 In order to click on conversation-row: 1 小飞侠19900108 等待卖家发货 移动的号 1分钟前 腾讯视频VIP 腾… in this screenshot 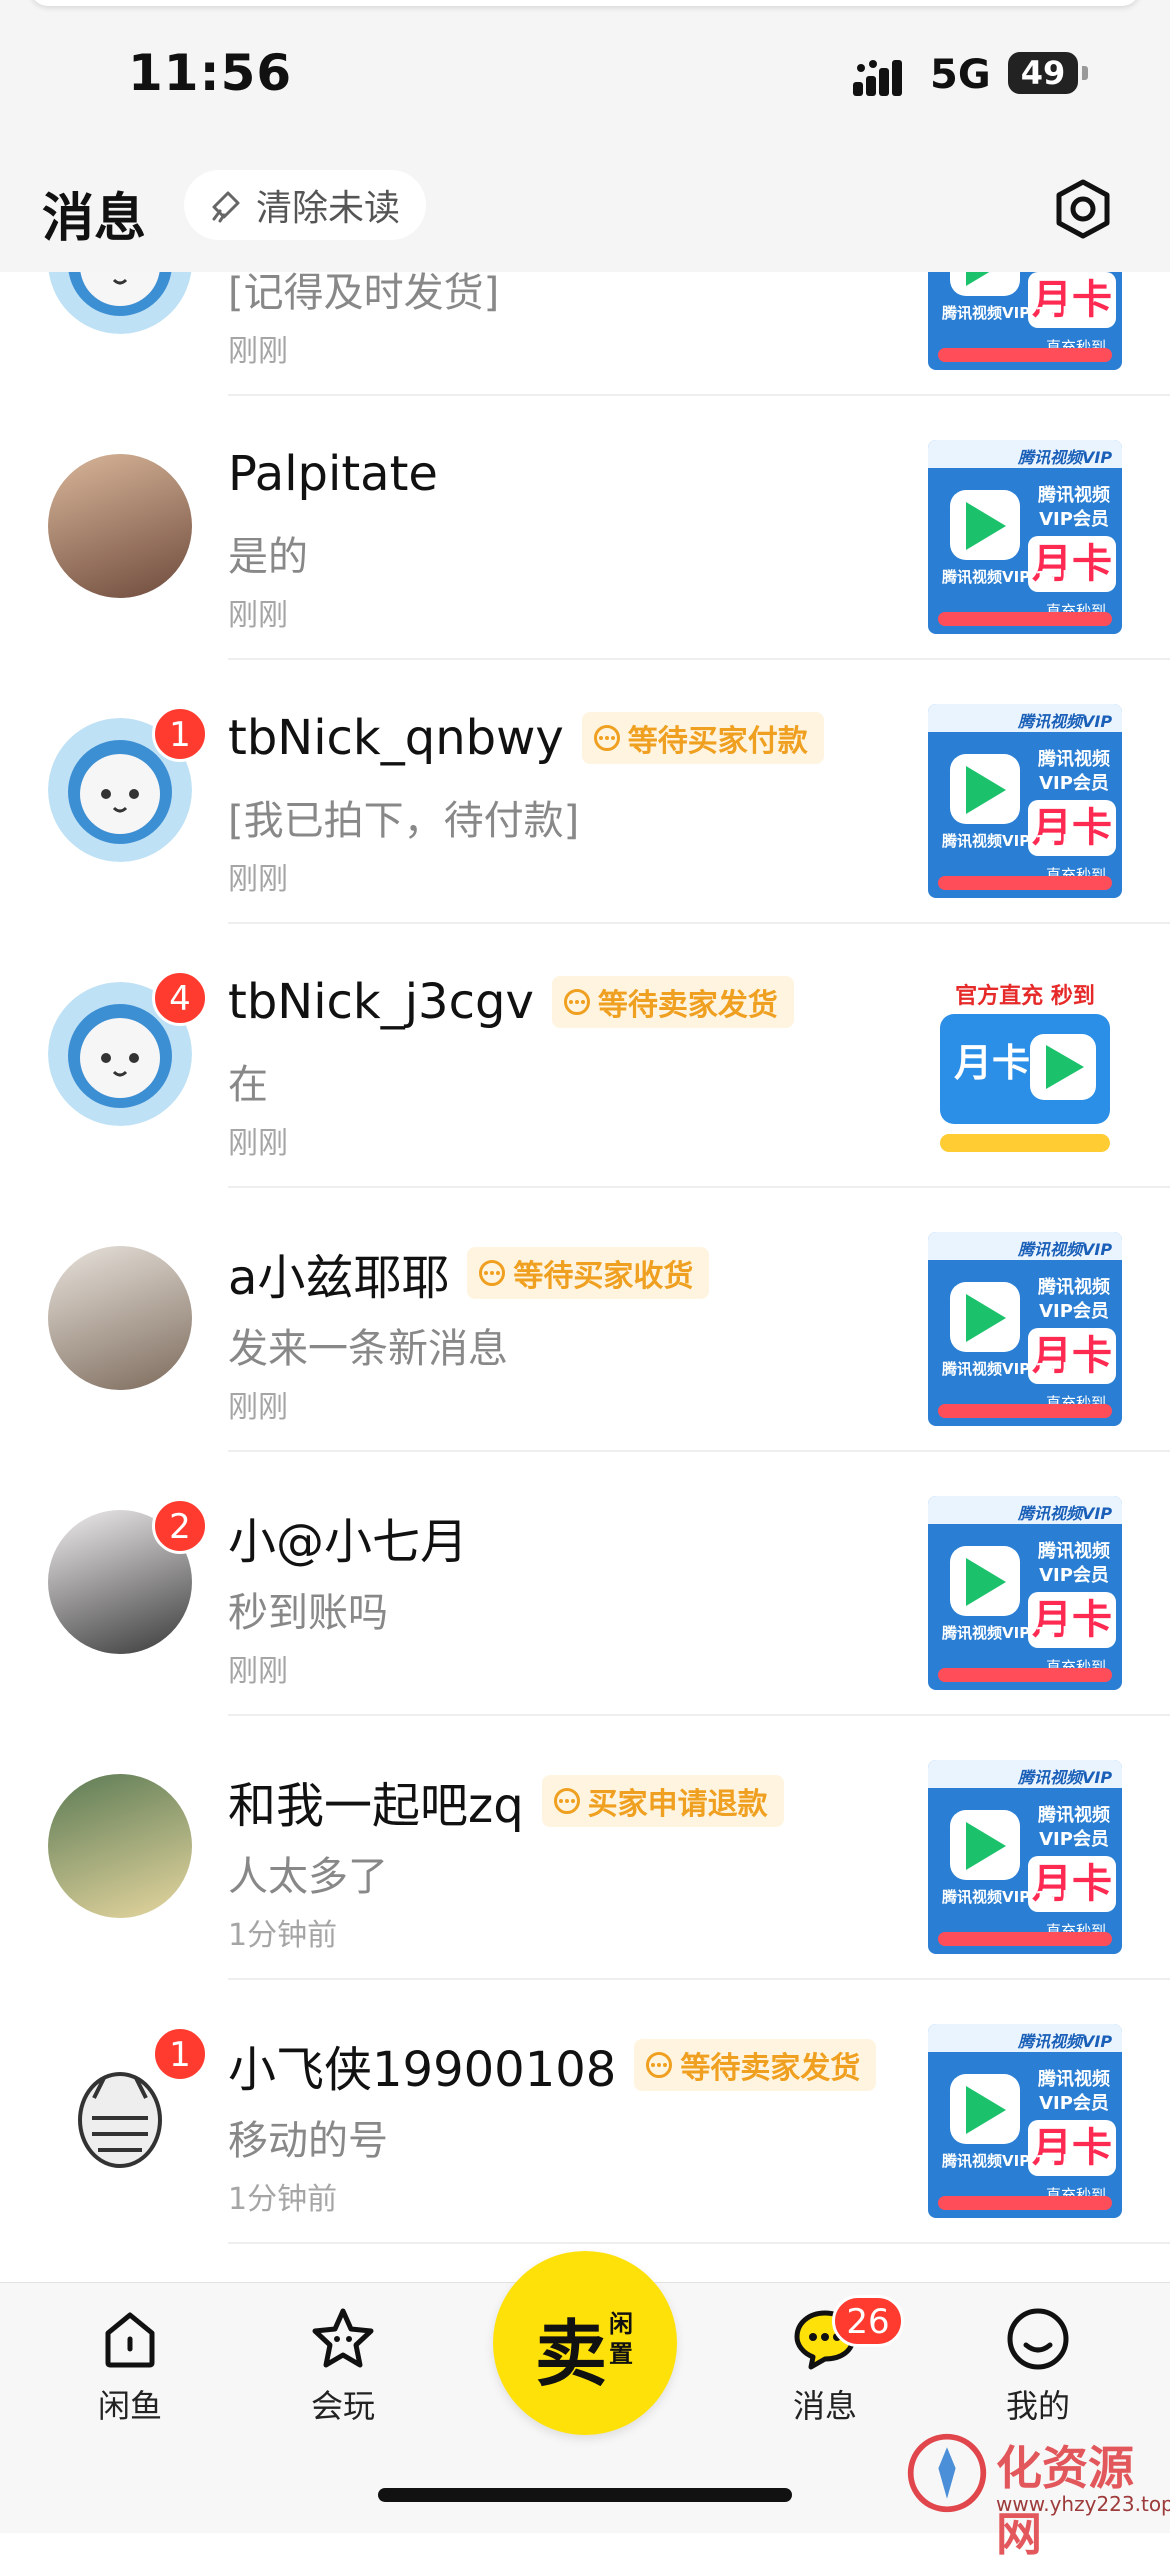, I will do `click(585, 2112)`.